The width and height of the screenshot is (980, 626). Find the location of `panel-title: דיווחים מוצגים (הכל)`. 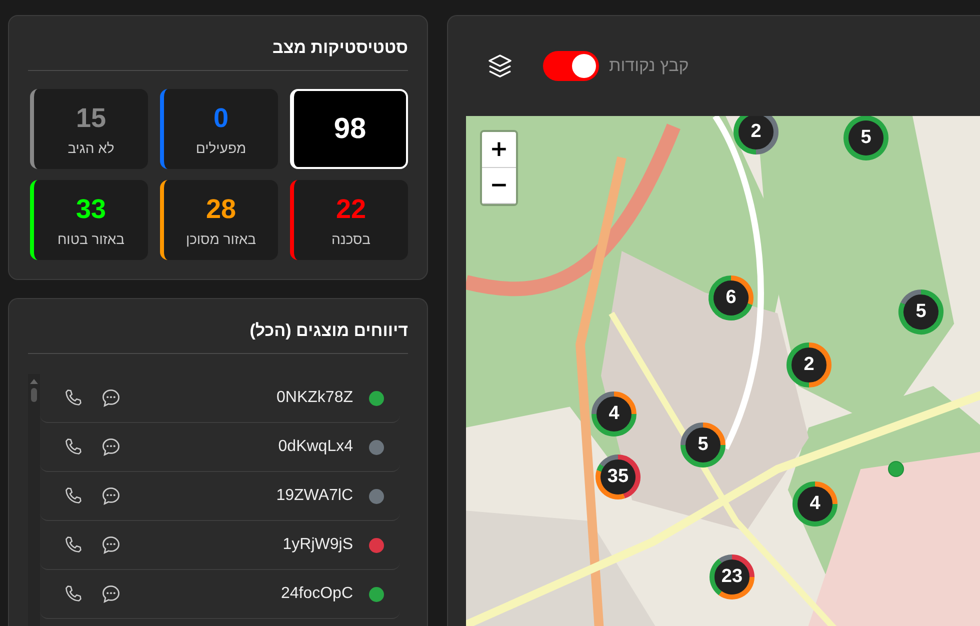

panel-title: דיווחים מוצגים (הכל) is located at coordinates (328, 331).